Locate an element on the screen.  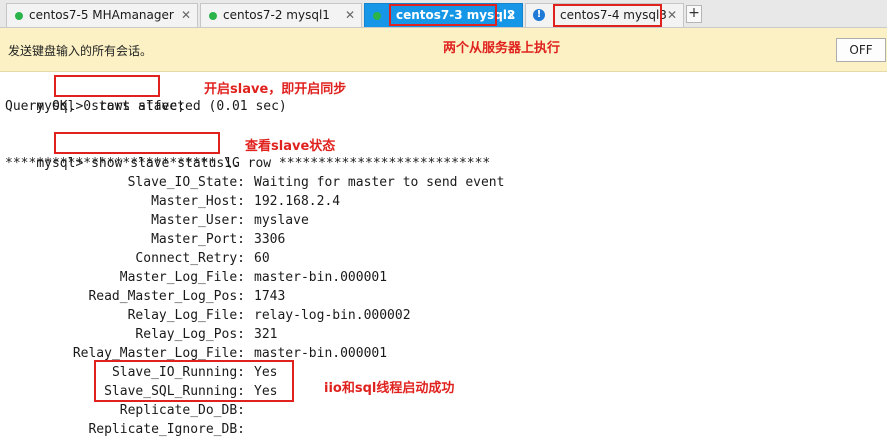
annotation-note: 开启slave，即开启同步 is located at coordinates (275, 89).